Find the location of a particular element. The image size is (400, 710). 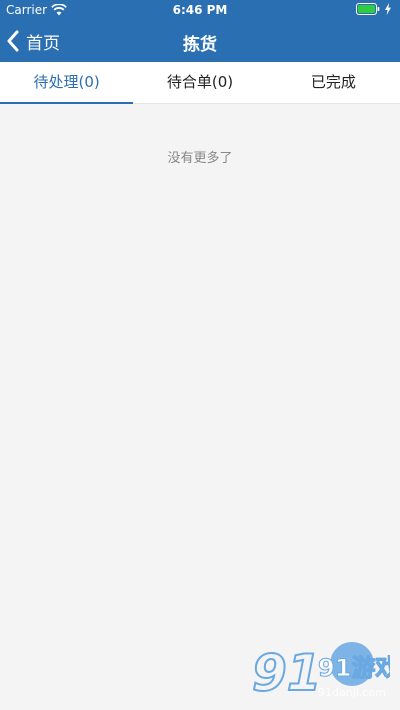

svg-text: 91 is located at coordinates (287, 673).